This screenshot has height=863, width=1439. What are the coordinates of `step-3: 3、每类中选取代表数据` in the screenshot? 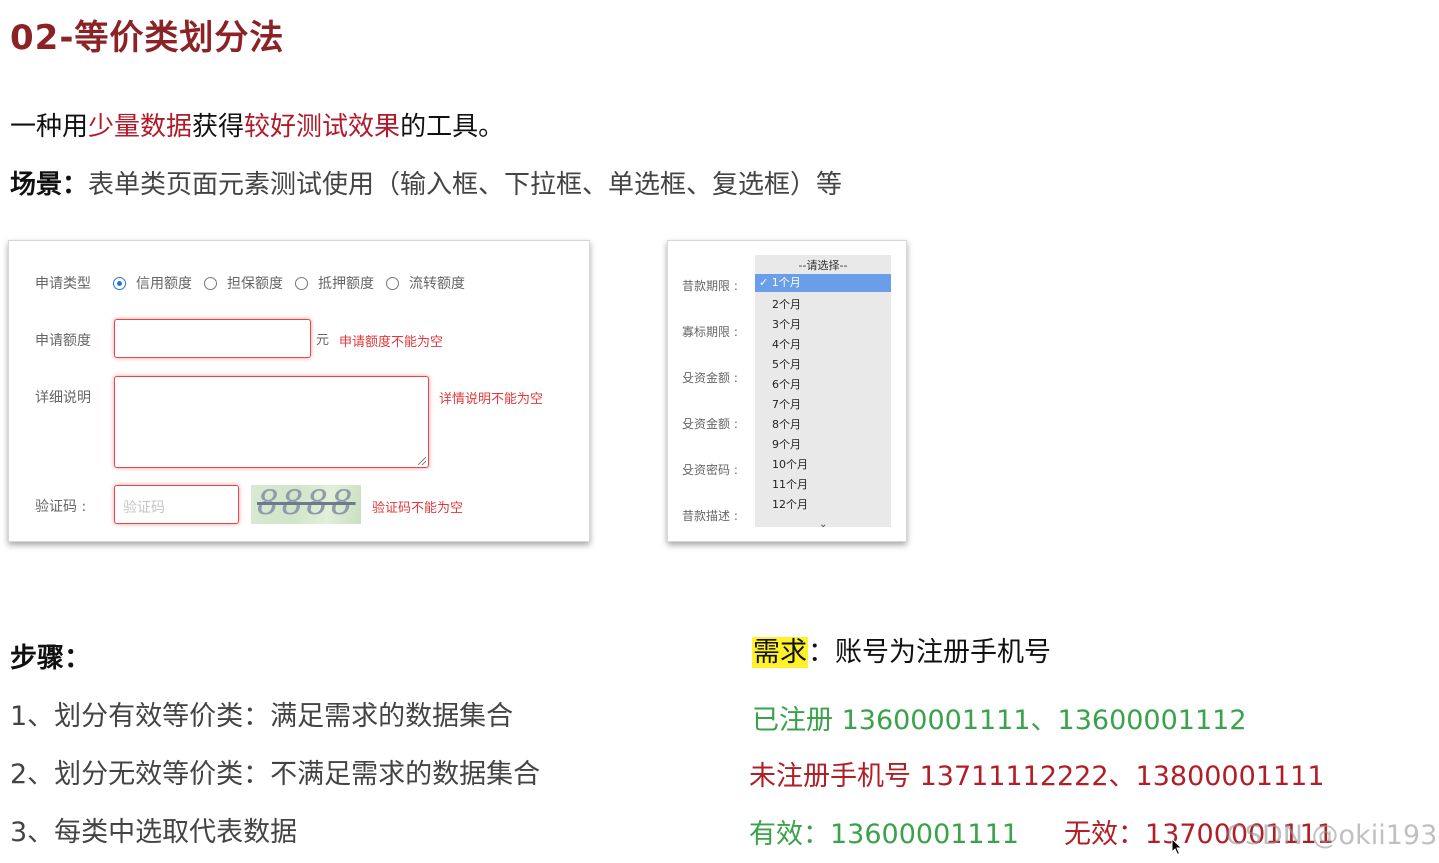 It's located at (154, 832).